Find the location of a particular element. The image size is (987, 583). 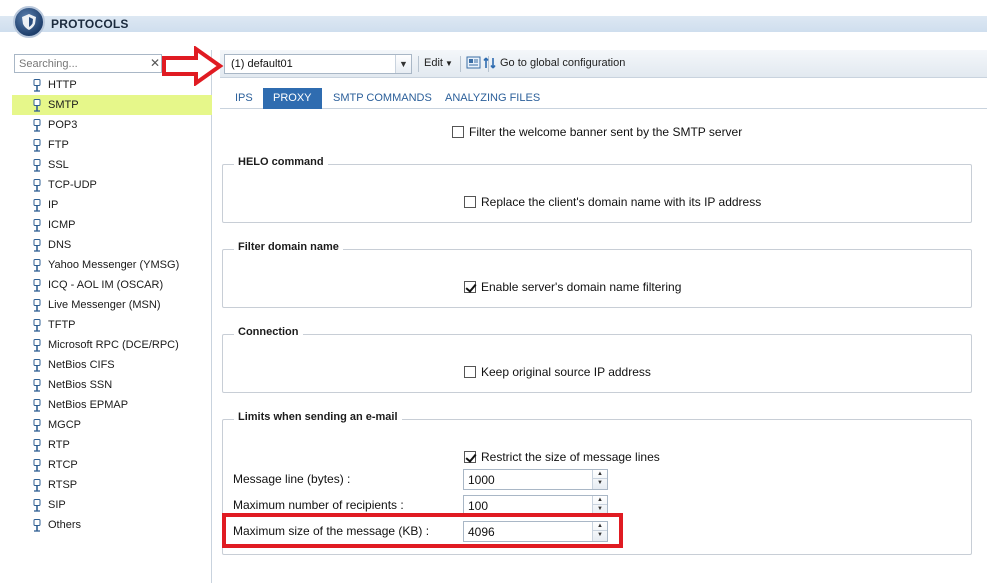

restrict-lines-checkbox is located at coordinates (470, 457).